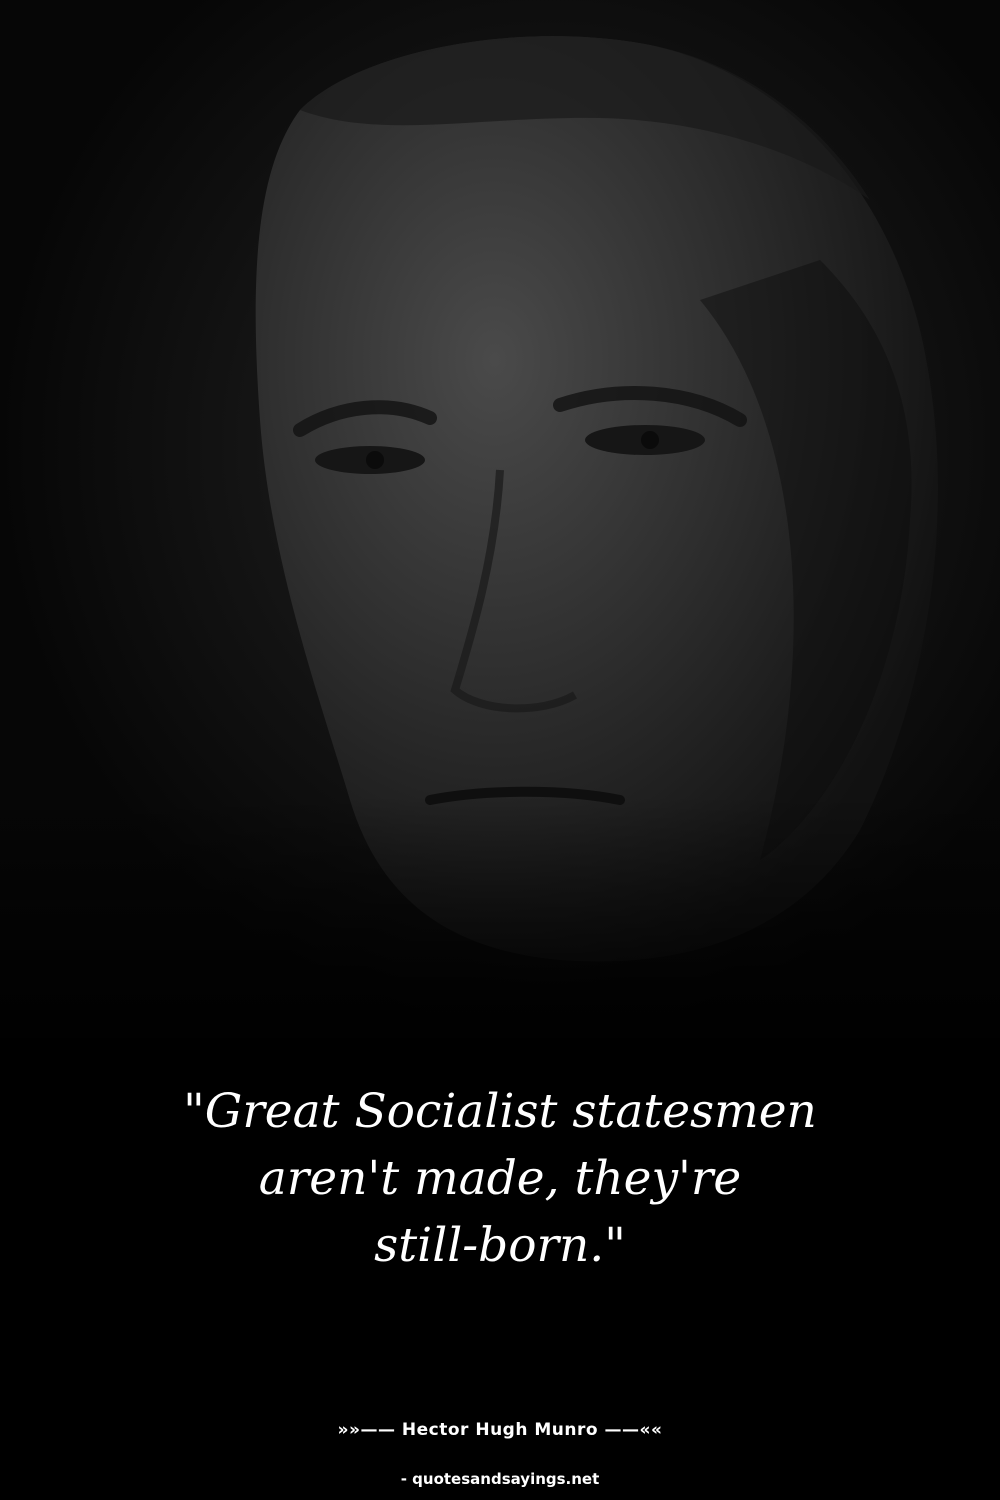 The width and height of the screenshot is (1000, 1500). What do you see at coordinates (500, 1430) in the screenshot?
I see `author-line: »»—— Hector Hugh Munro ——««` at bounding box center [500, 1430].